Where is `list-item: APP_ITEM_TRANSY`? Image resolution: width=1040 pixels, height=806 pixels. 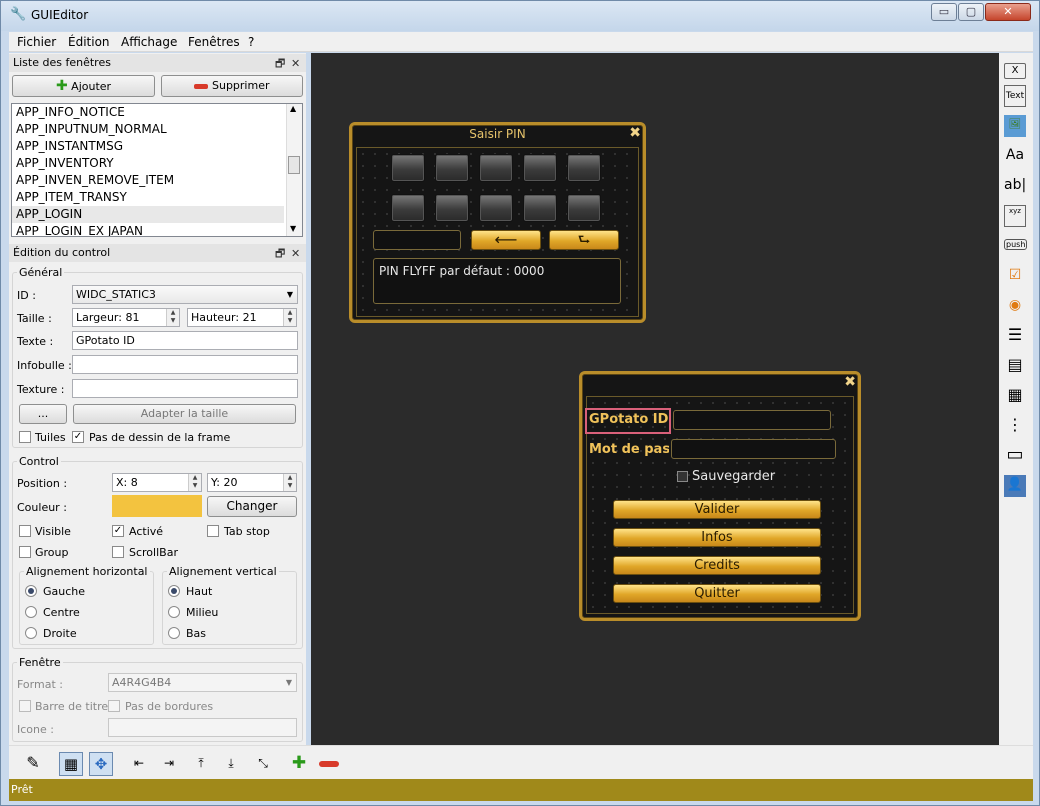
list-item: APP_ITEM_TRANSY is located at coordinates (148, 197).